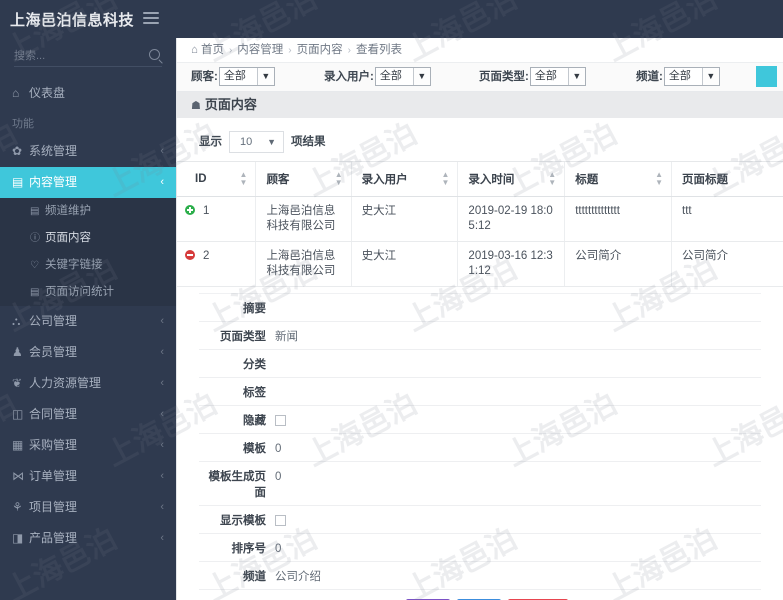 This screenshot has height=600, width=783. What do you see at coordinates (88, 151) in the screenshot?
I see `sidebar-item-1: ✿ 系统管理 ‹` at bounding box center [88, 151].